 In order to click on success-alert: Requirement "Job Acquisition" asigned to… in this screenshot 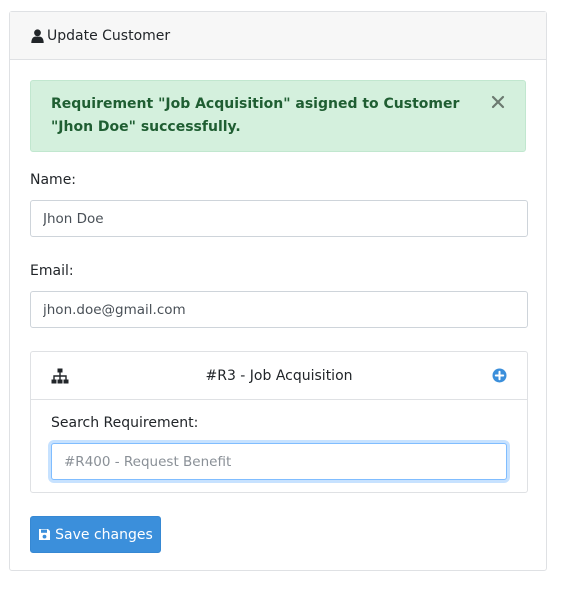, I will do `click(278, 116)`.